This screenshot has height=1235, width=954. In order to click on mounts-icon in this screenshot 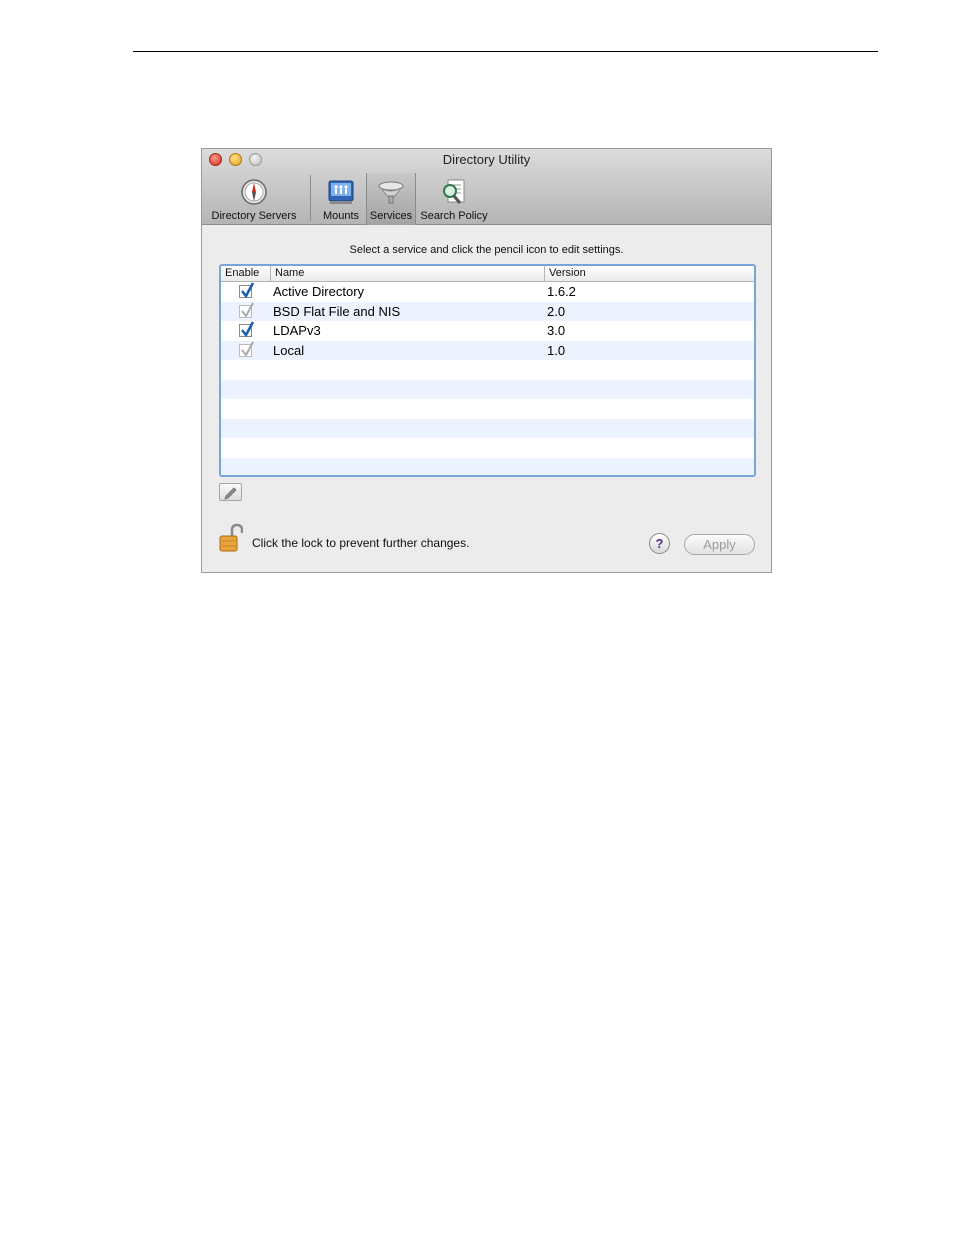, I will do `click(341, 192)`.